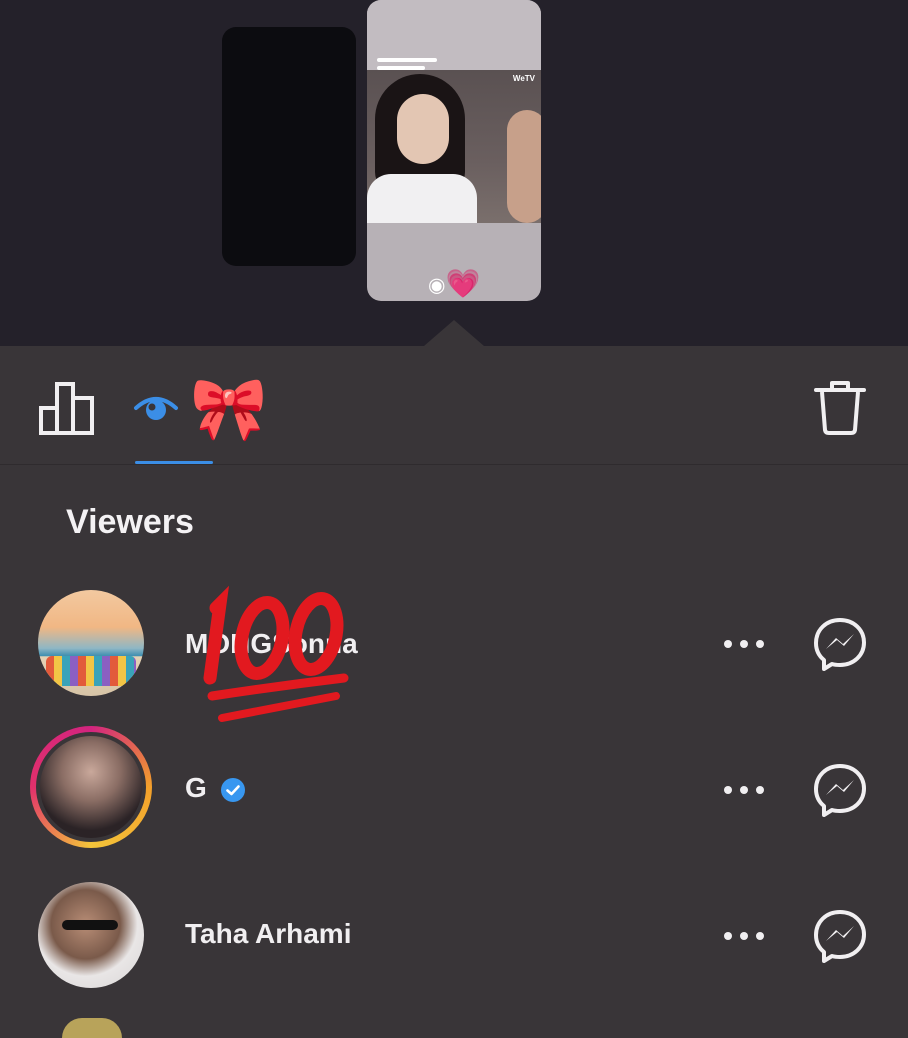 This screenshot has width=908, height=1038. I want to click on viewer-name: G, so click(196, 787).